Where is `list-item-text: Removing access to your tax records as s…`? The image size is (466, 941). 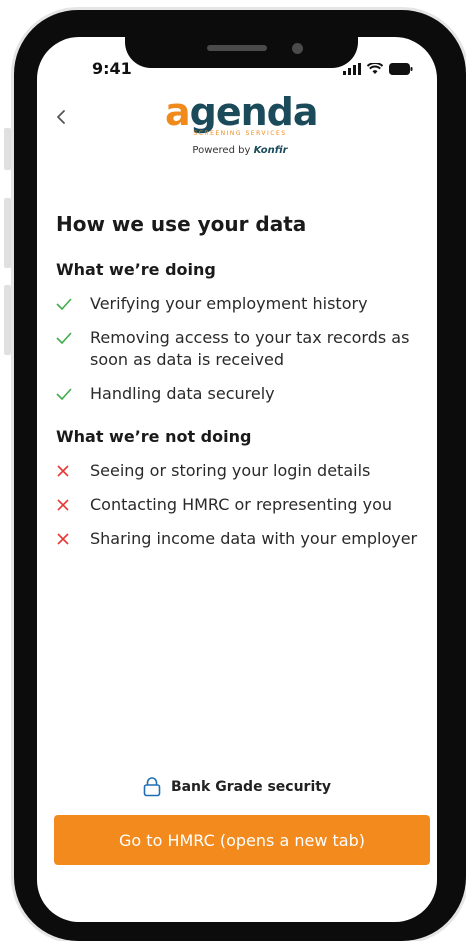 list-item-text: Removing access to your tax records as s… is located at coordinates (250, 348).